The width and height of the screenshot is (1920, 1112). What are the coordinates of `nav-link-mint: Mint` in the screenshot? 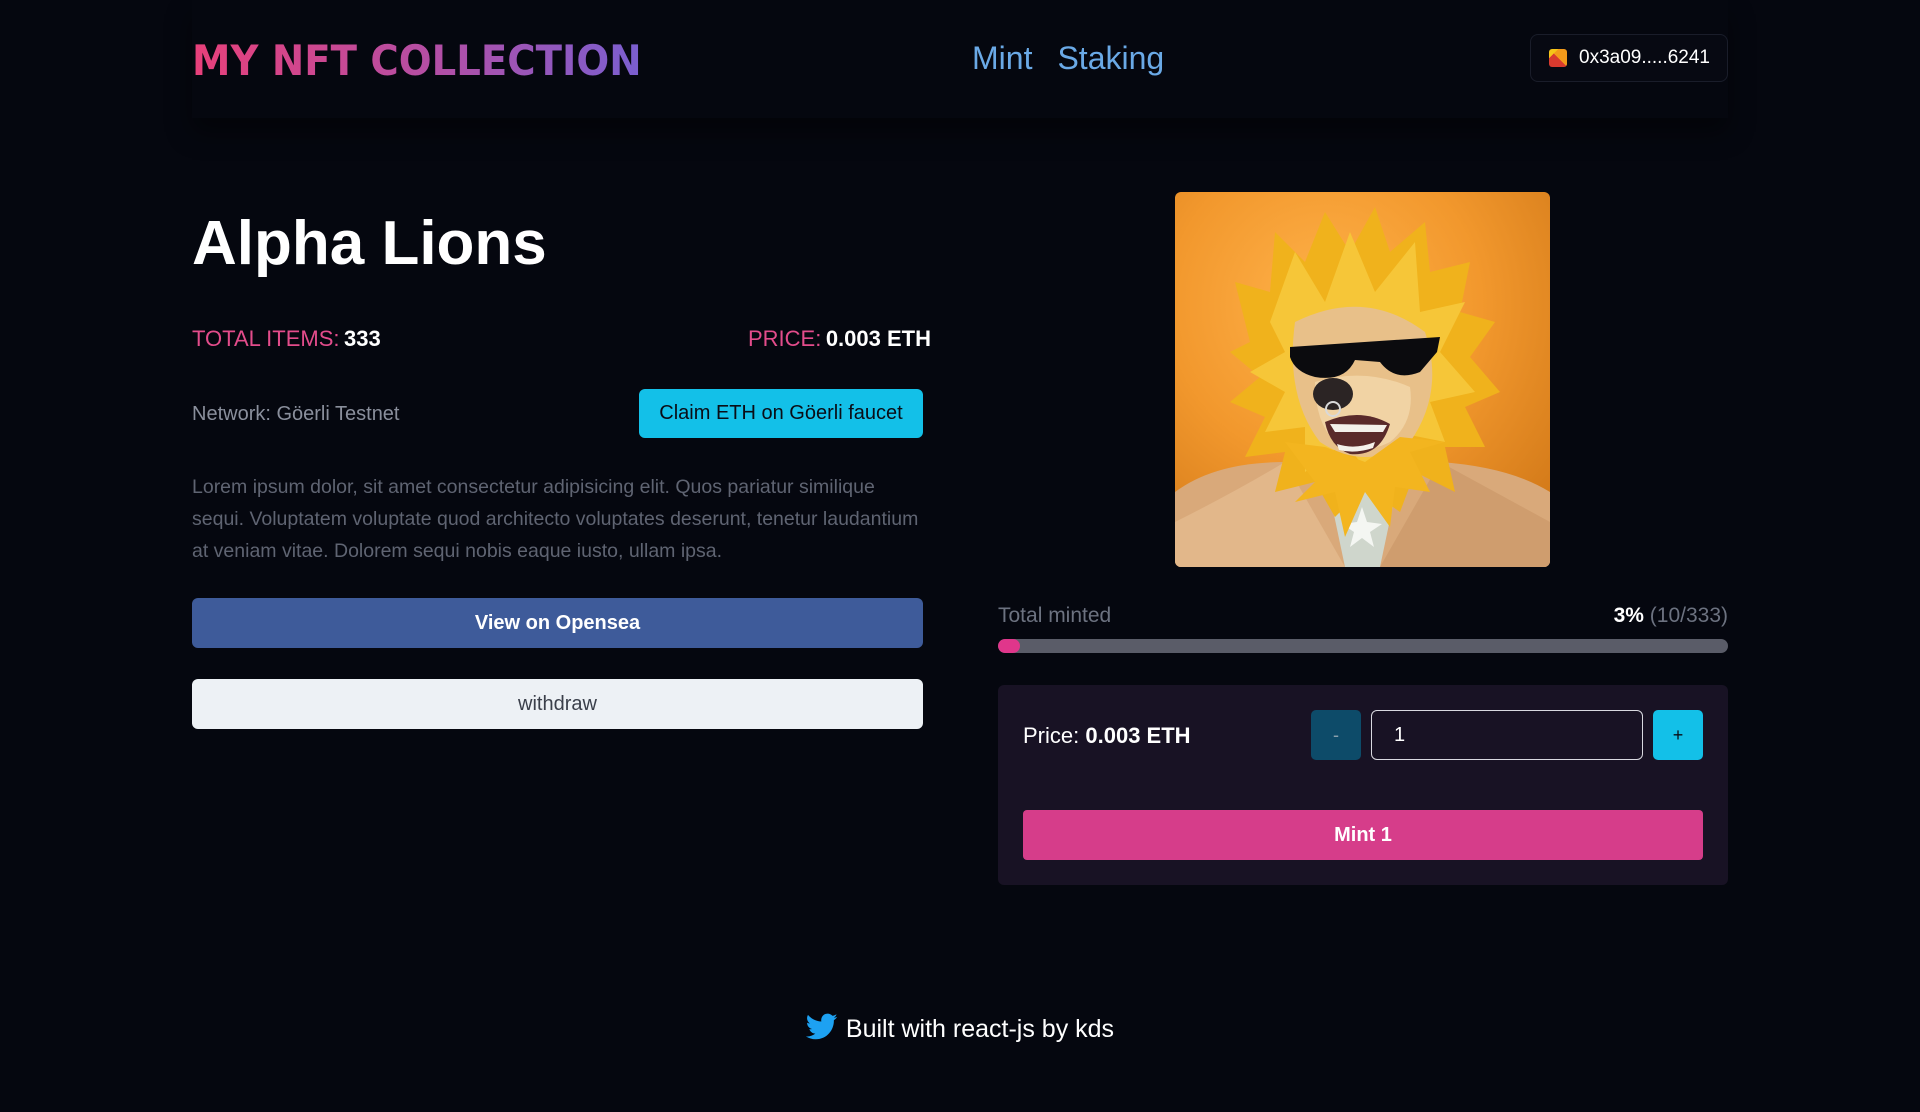 It's located at (1002, 58).